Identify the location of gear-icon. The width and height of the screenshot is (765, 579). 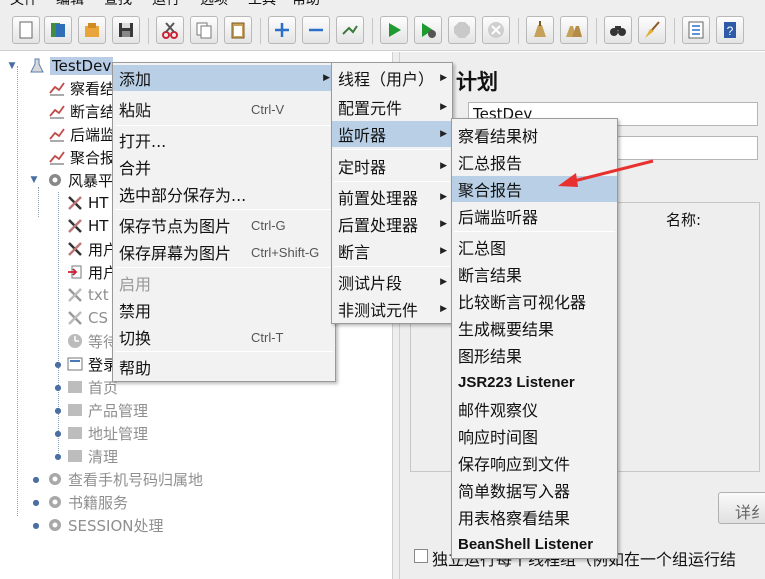
(55, 502).